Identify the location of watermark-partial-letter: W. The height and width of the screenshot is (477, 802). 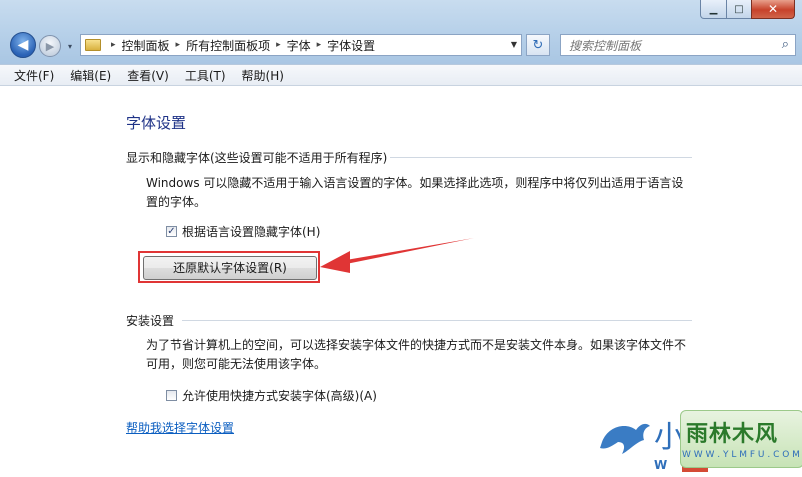
(661, 465).